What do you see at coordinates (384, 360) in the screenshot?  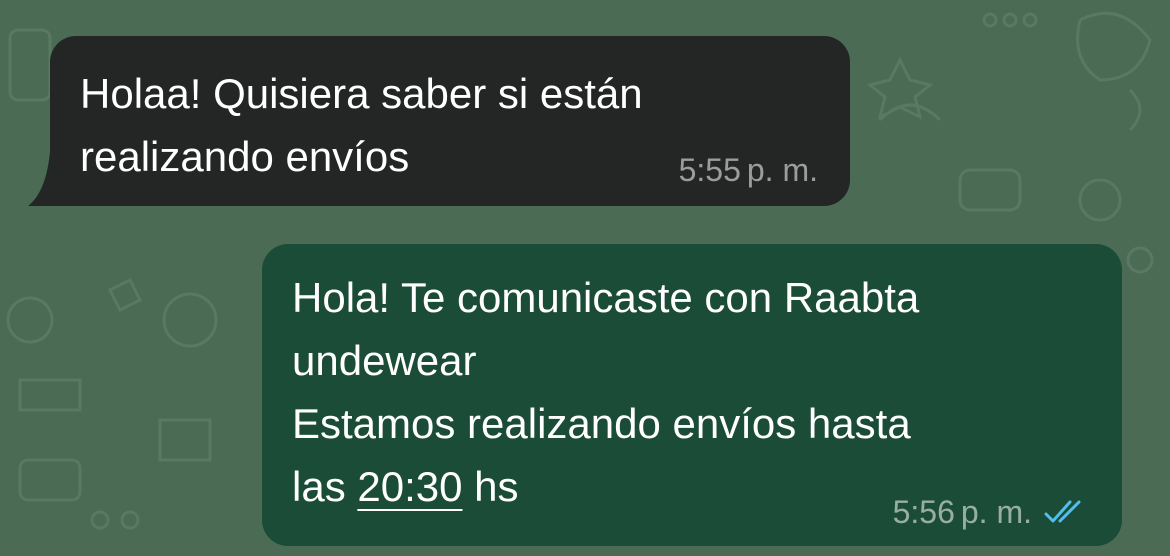 I see `outgoing-message-line: undewear` at bounding box center [384, 360].